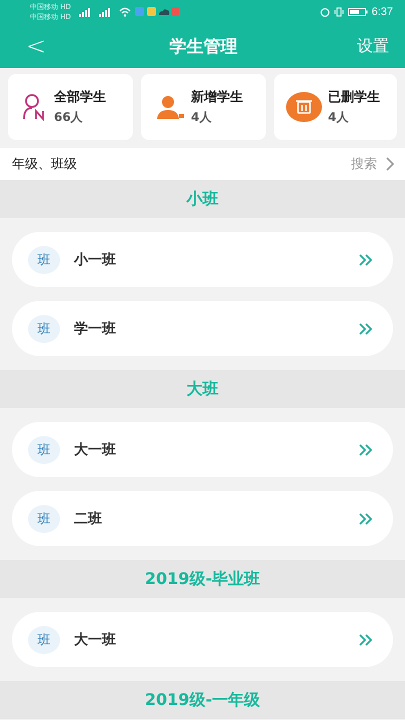 The height and width of the screenshot is (720, 405). I want to click on class-name: 小一班, so click(95, 259).